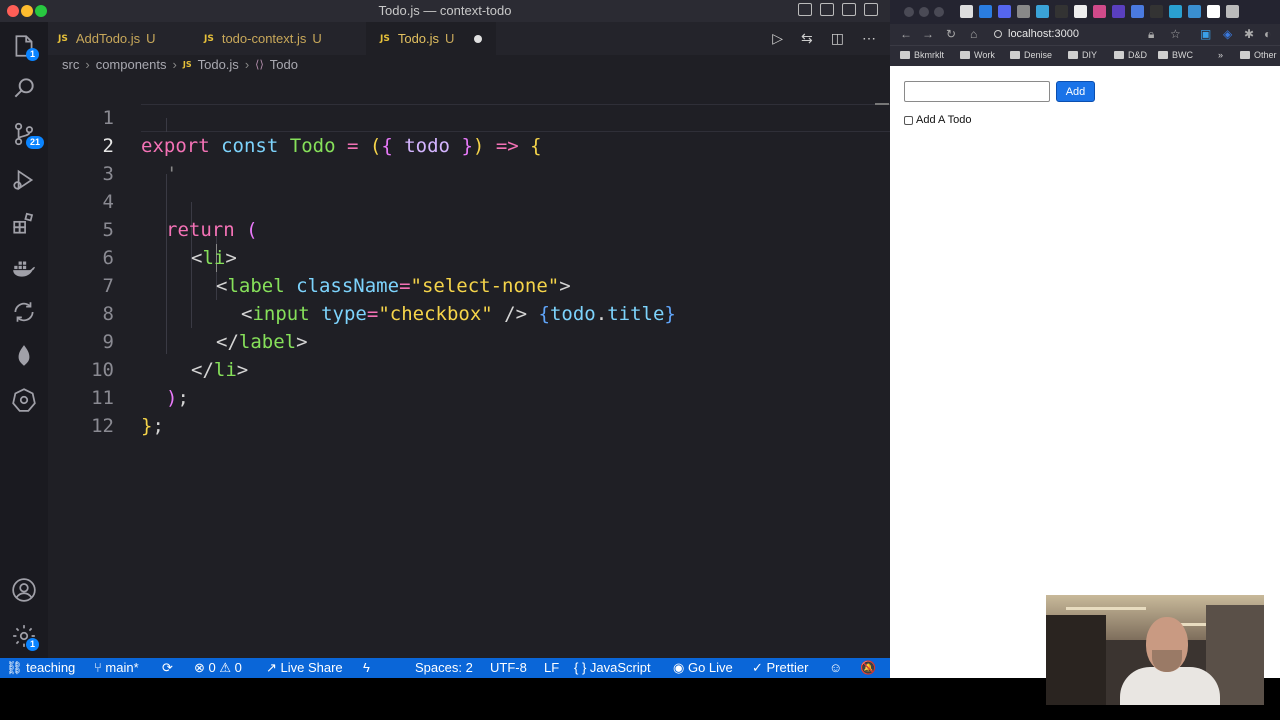 The height and width of the screenshot is (720, 1280). Describe the element at coordinates (116, 667) in the screenshot. I see `branch-indicator: ⑂ main*` at that location.